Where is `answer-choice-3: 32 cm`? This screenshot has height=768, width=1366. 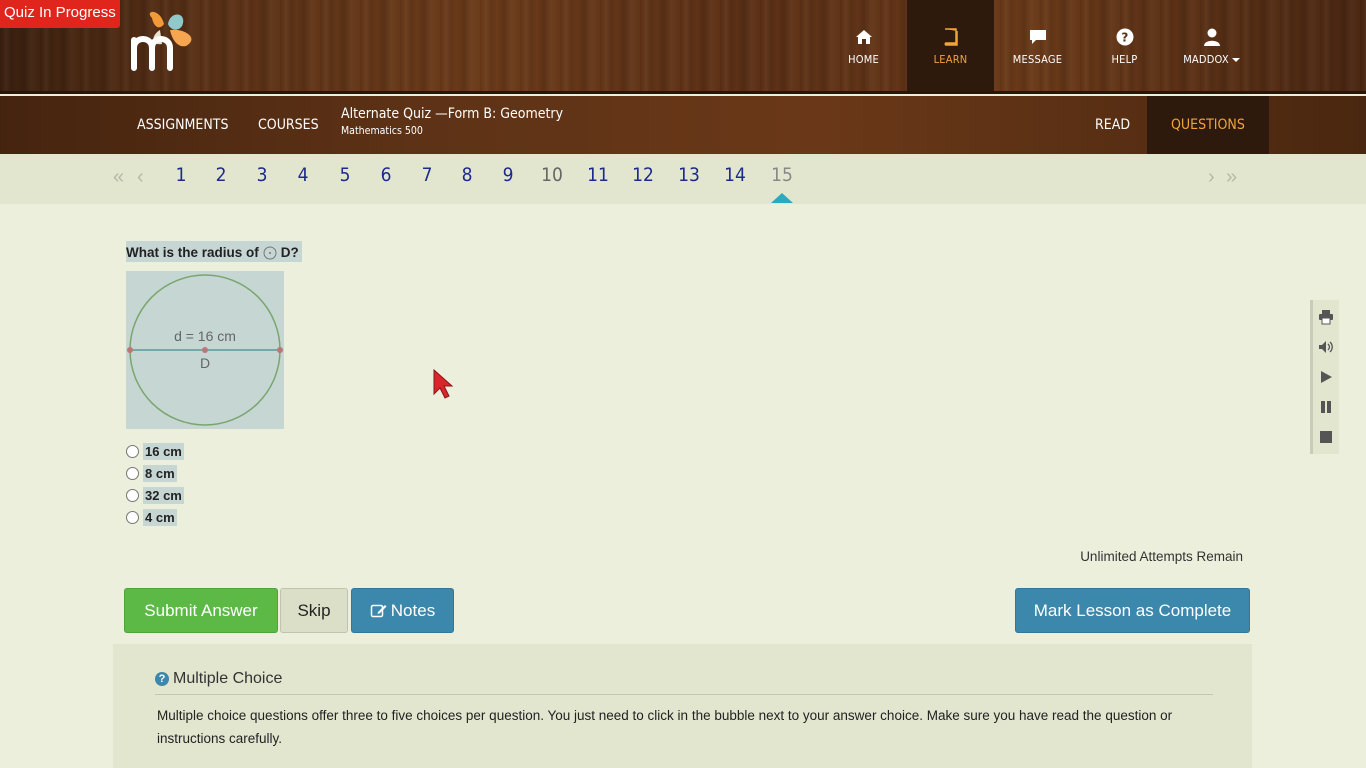 answer-choice-3: 32 cm is located at coordinates (155, 495).